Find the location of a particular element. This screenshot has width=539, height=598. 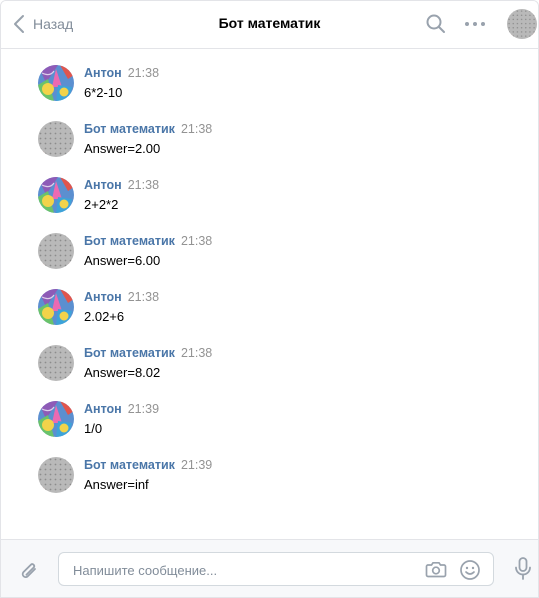

page-title: Бот математик is located at coordinates (269, 23).